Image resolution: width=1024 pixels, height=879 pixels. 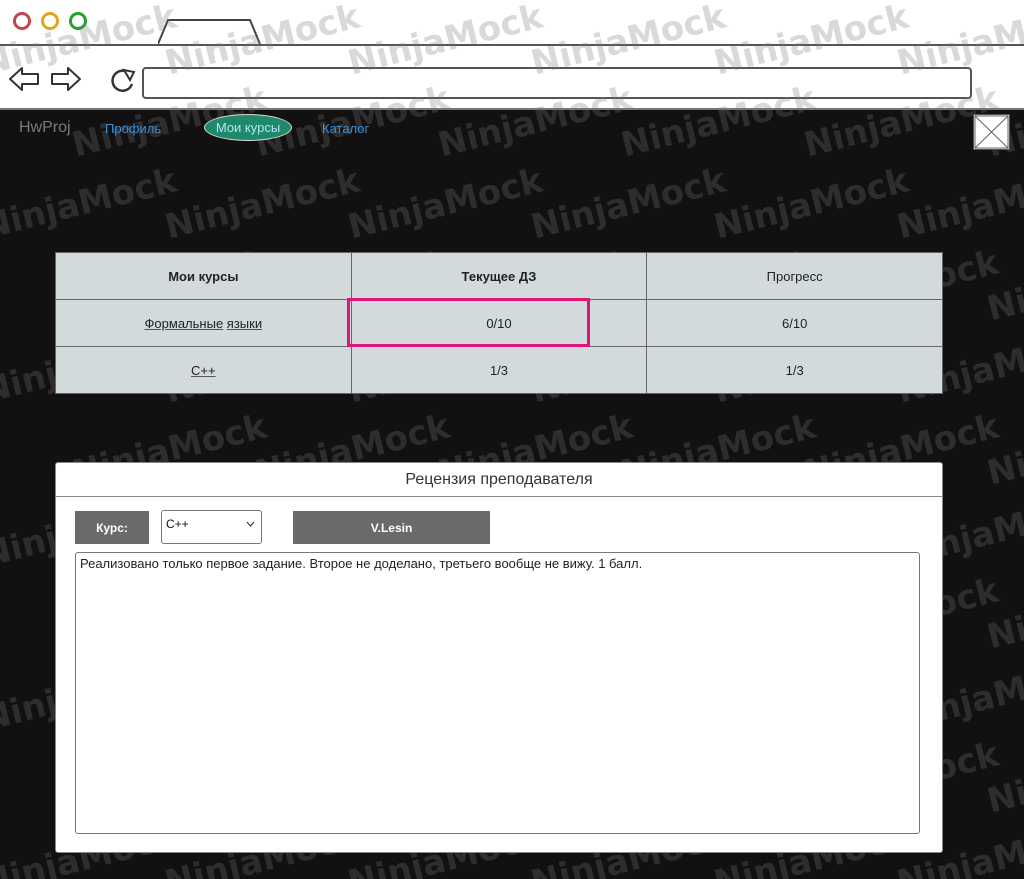 I want to click on course-cell: C++, so click(x=203, y=370).